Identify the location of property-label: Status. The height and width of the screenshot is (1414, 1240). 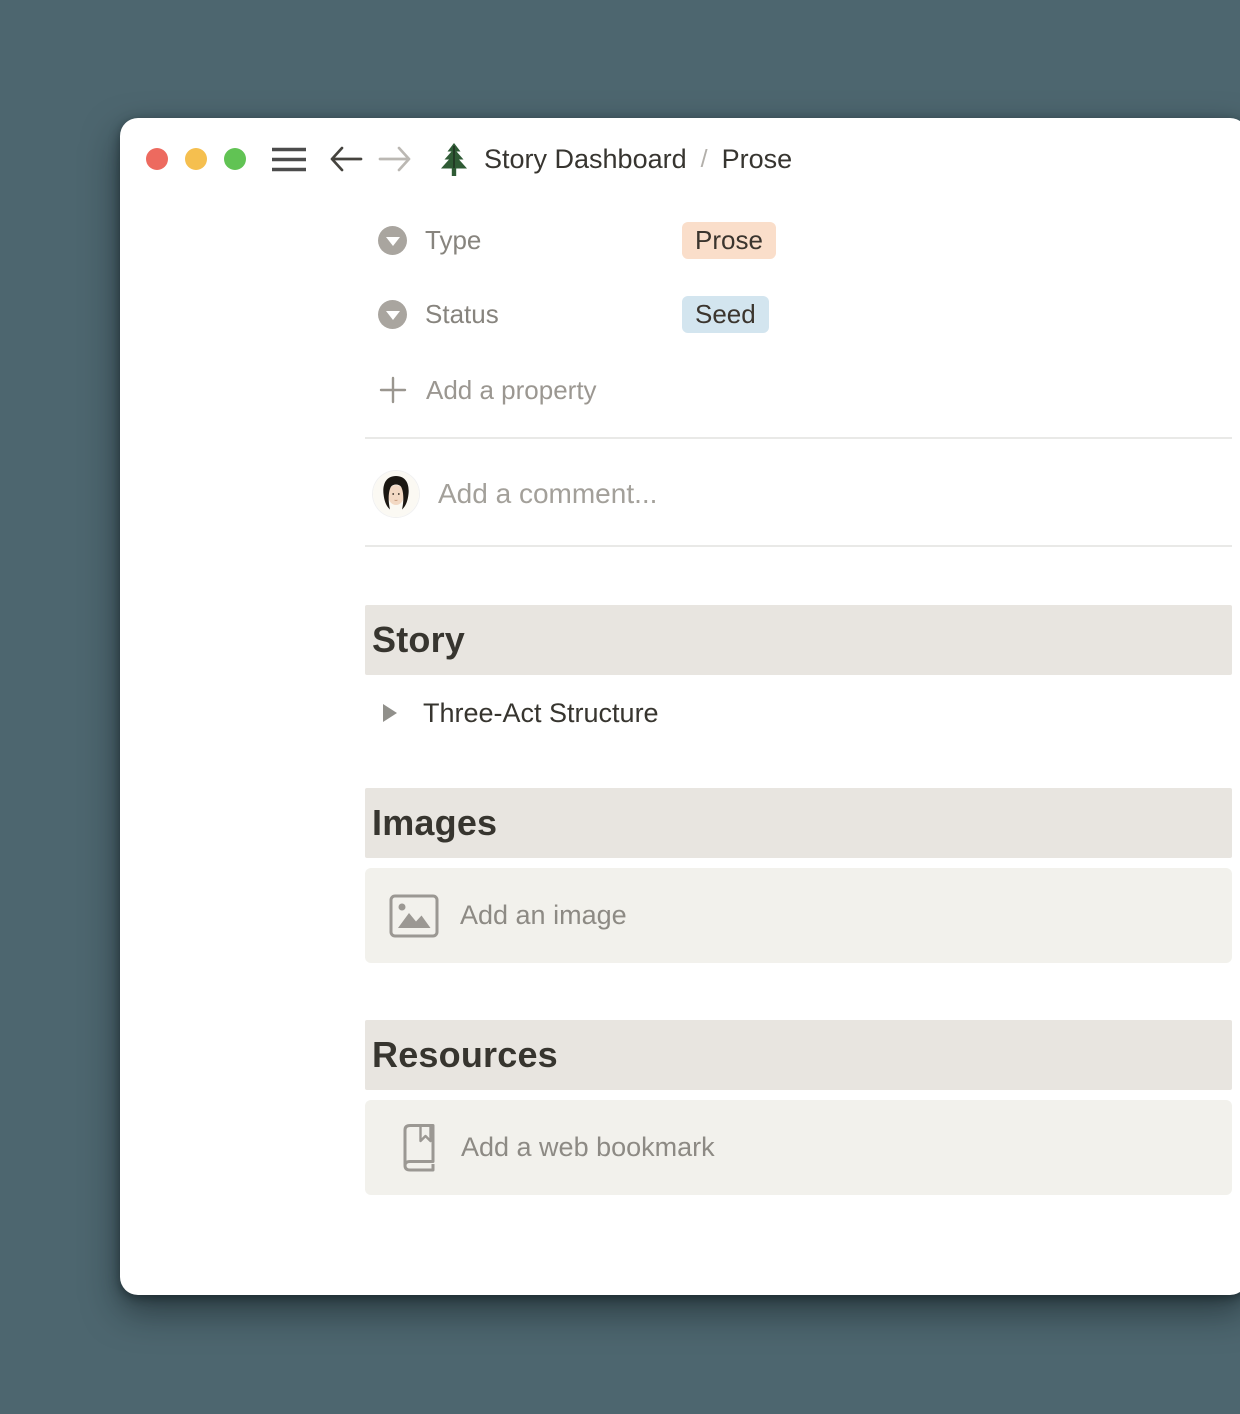
(553, 314).